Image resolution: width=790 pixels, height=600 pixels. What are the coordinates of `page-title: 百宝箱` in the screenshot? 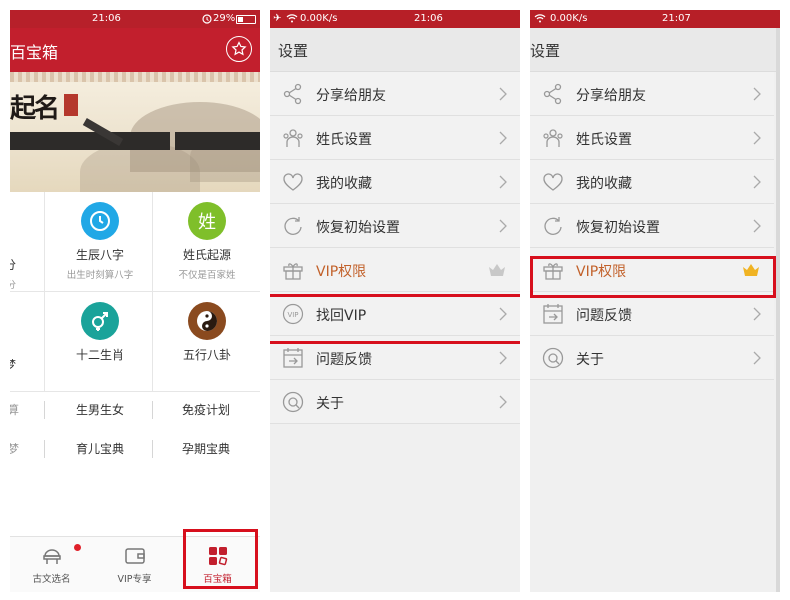 It's located at (34, 52).